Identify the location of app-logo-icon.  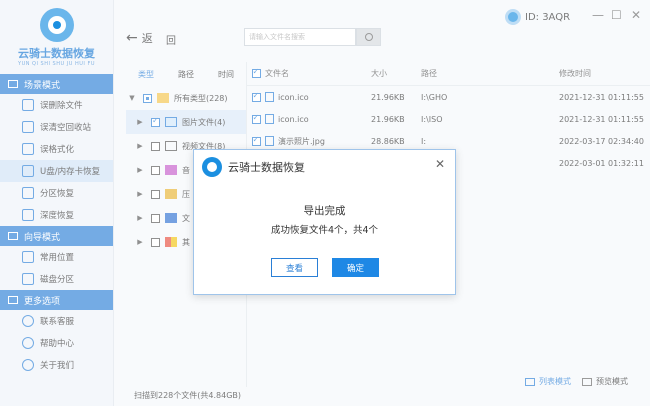
(212, 167).